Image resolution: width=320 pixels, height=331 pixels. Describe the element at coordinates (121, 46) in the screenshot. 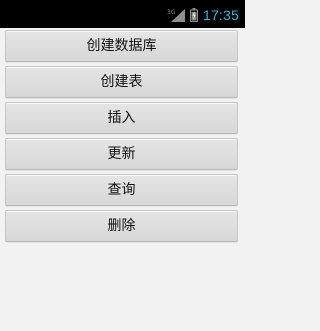

I see `create-database-button: 创建数据库` at that location.